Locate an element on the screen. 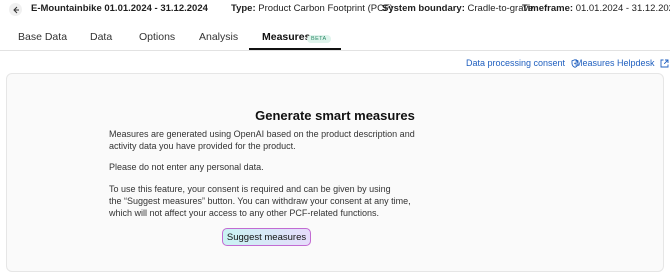  consent-link-label: Data processing consent is located at coordinates (516, 63).